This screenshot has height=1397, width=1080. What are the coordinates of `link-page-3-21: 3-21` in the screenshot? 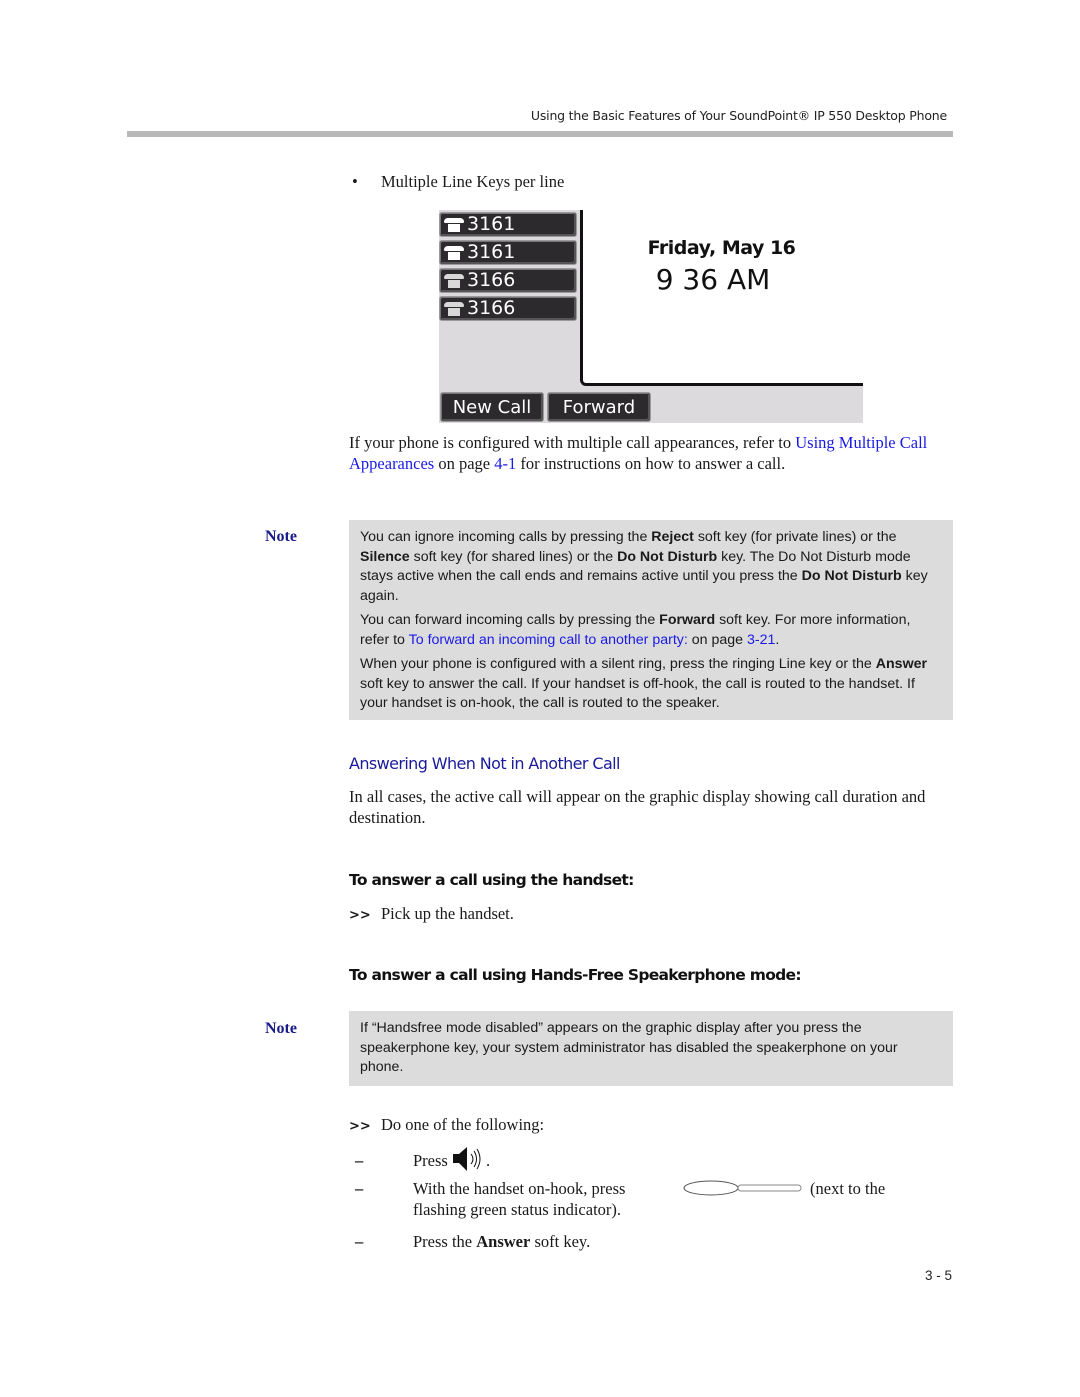 It's located at (761, 640).